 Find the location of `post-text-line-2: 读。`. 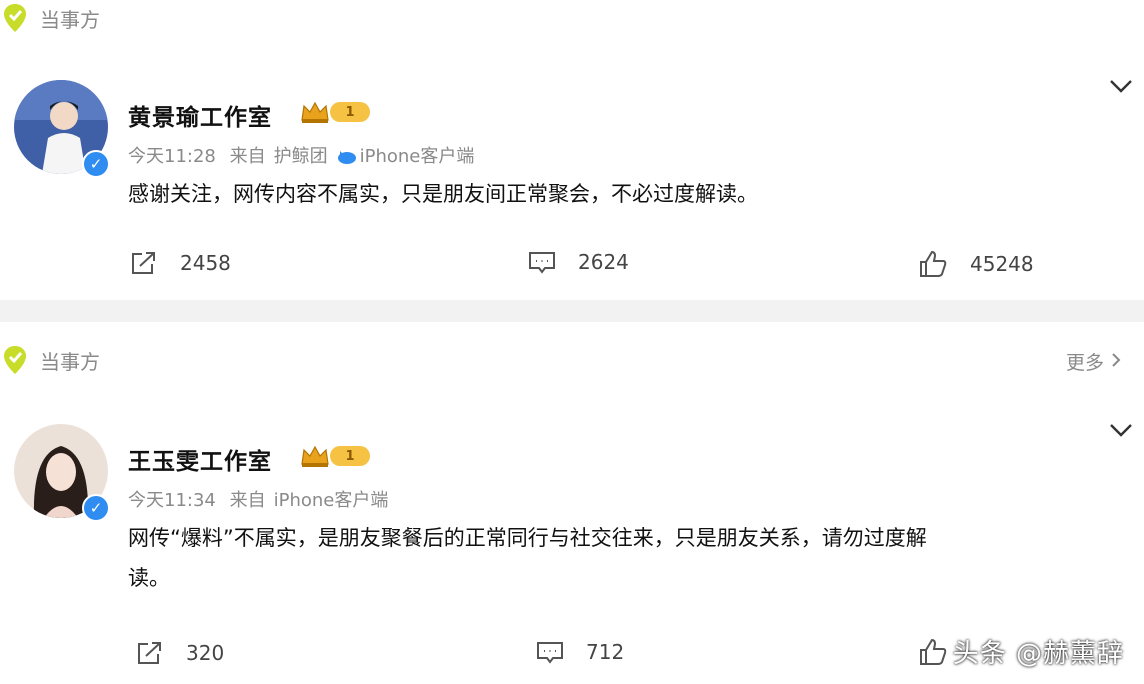

post-text-line-2: 读。 is located at coordinates (149, 578).